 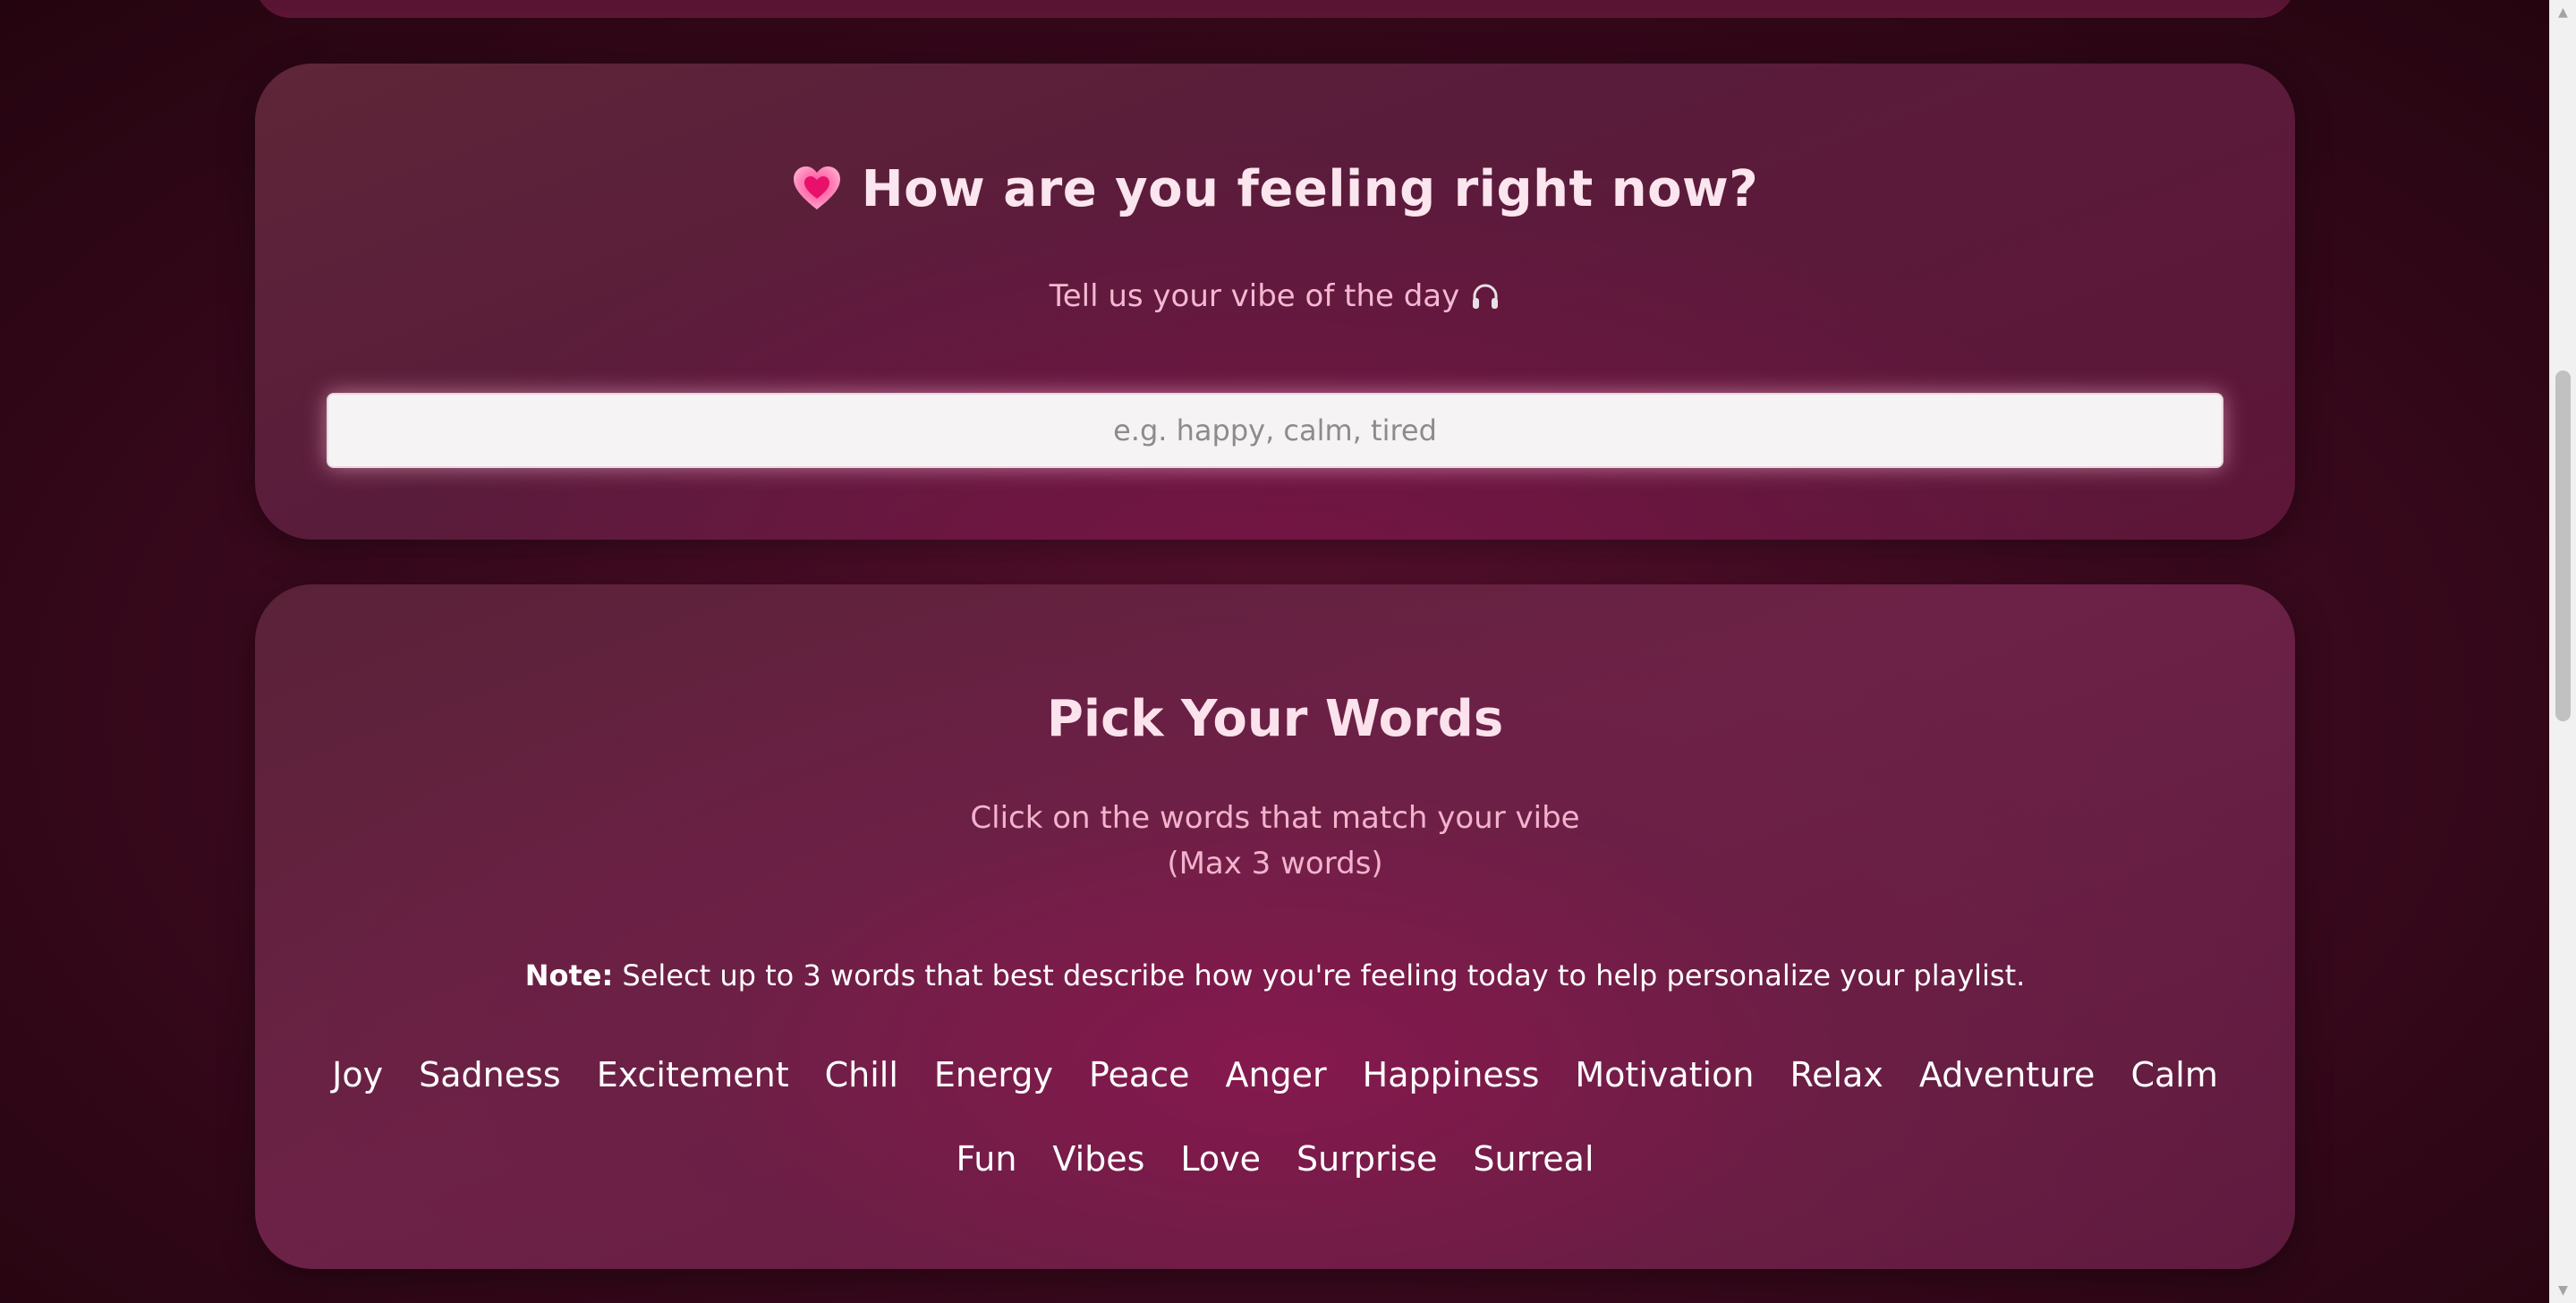 What do you see at coordinates (1275, 430) in the screenshot?
I see `mood-input` at bounding box center [1275, 430].